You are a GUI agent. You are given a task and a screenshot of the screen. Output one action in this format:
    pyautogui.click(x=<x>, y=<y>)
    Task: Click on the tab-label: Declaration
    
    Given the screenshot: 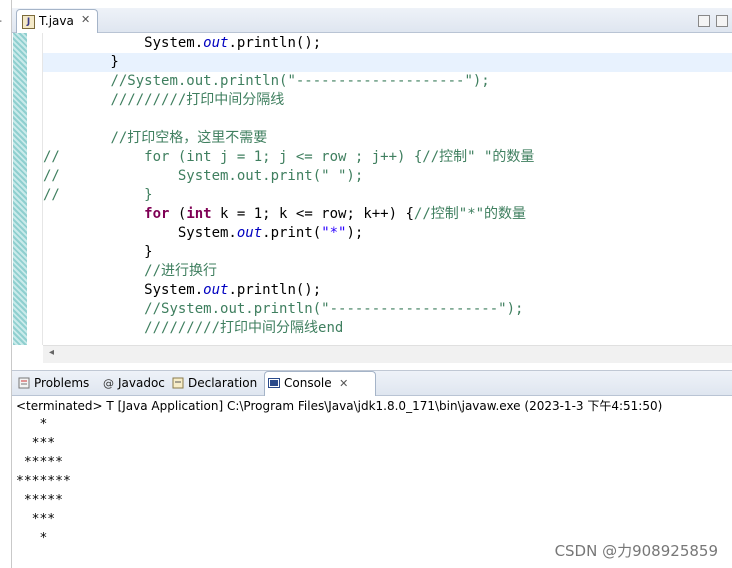 What is the action you would take?
    pyautogui.click(x=223, y=383)
    